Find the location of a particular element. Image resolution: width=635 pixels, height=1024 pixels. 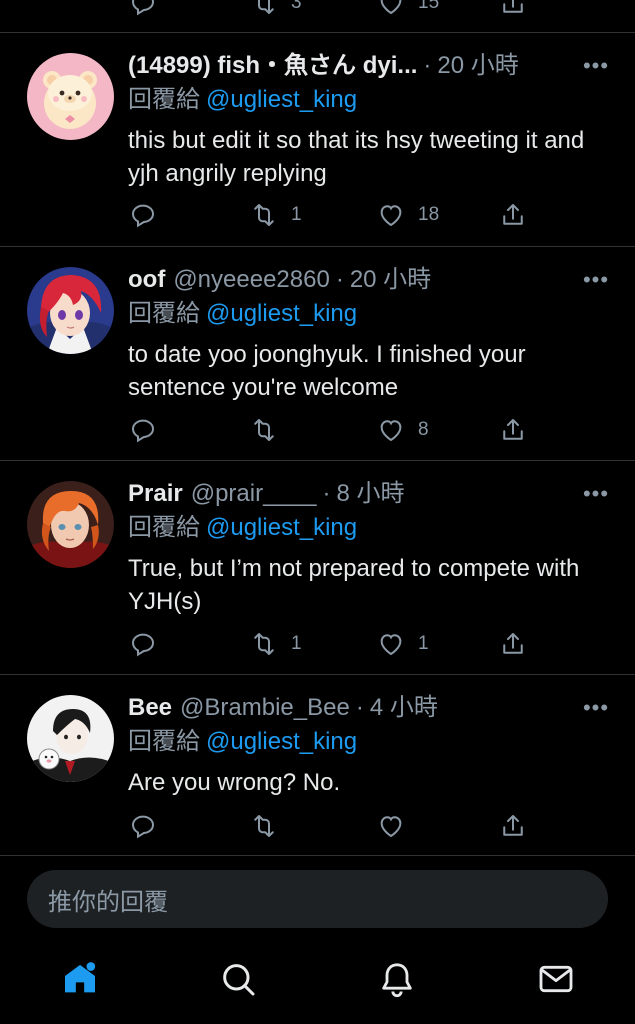

bottom-tab-bar is located at coordinates (317, 982).